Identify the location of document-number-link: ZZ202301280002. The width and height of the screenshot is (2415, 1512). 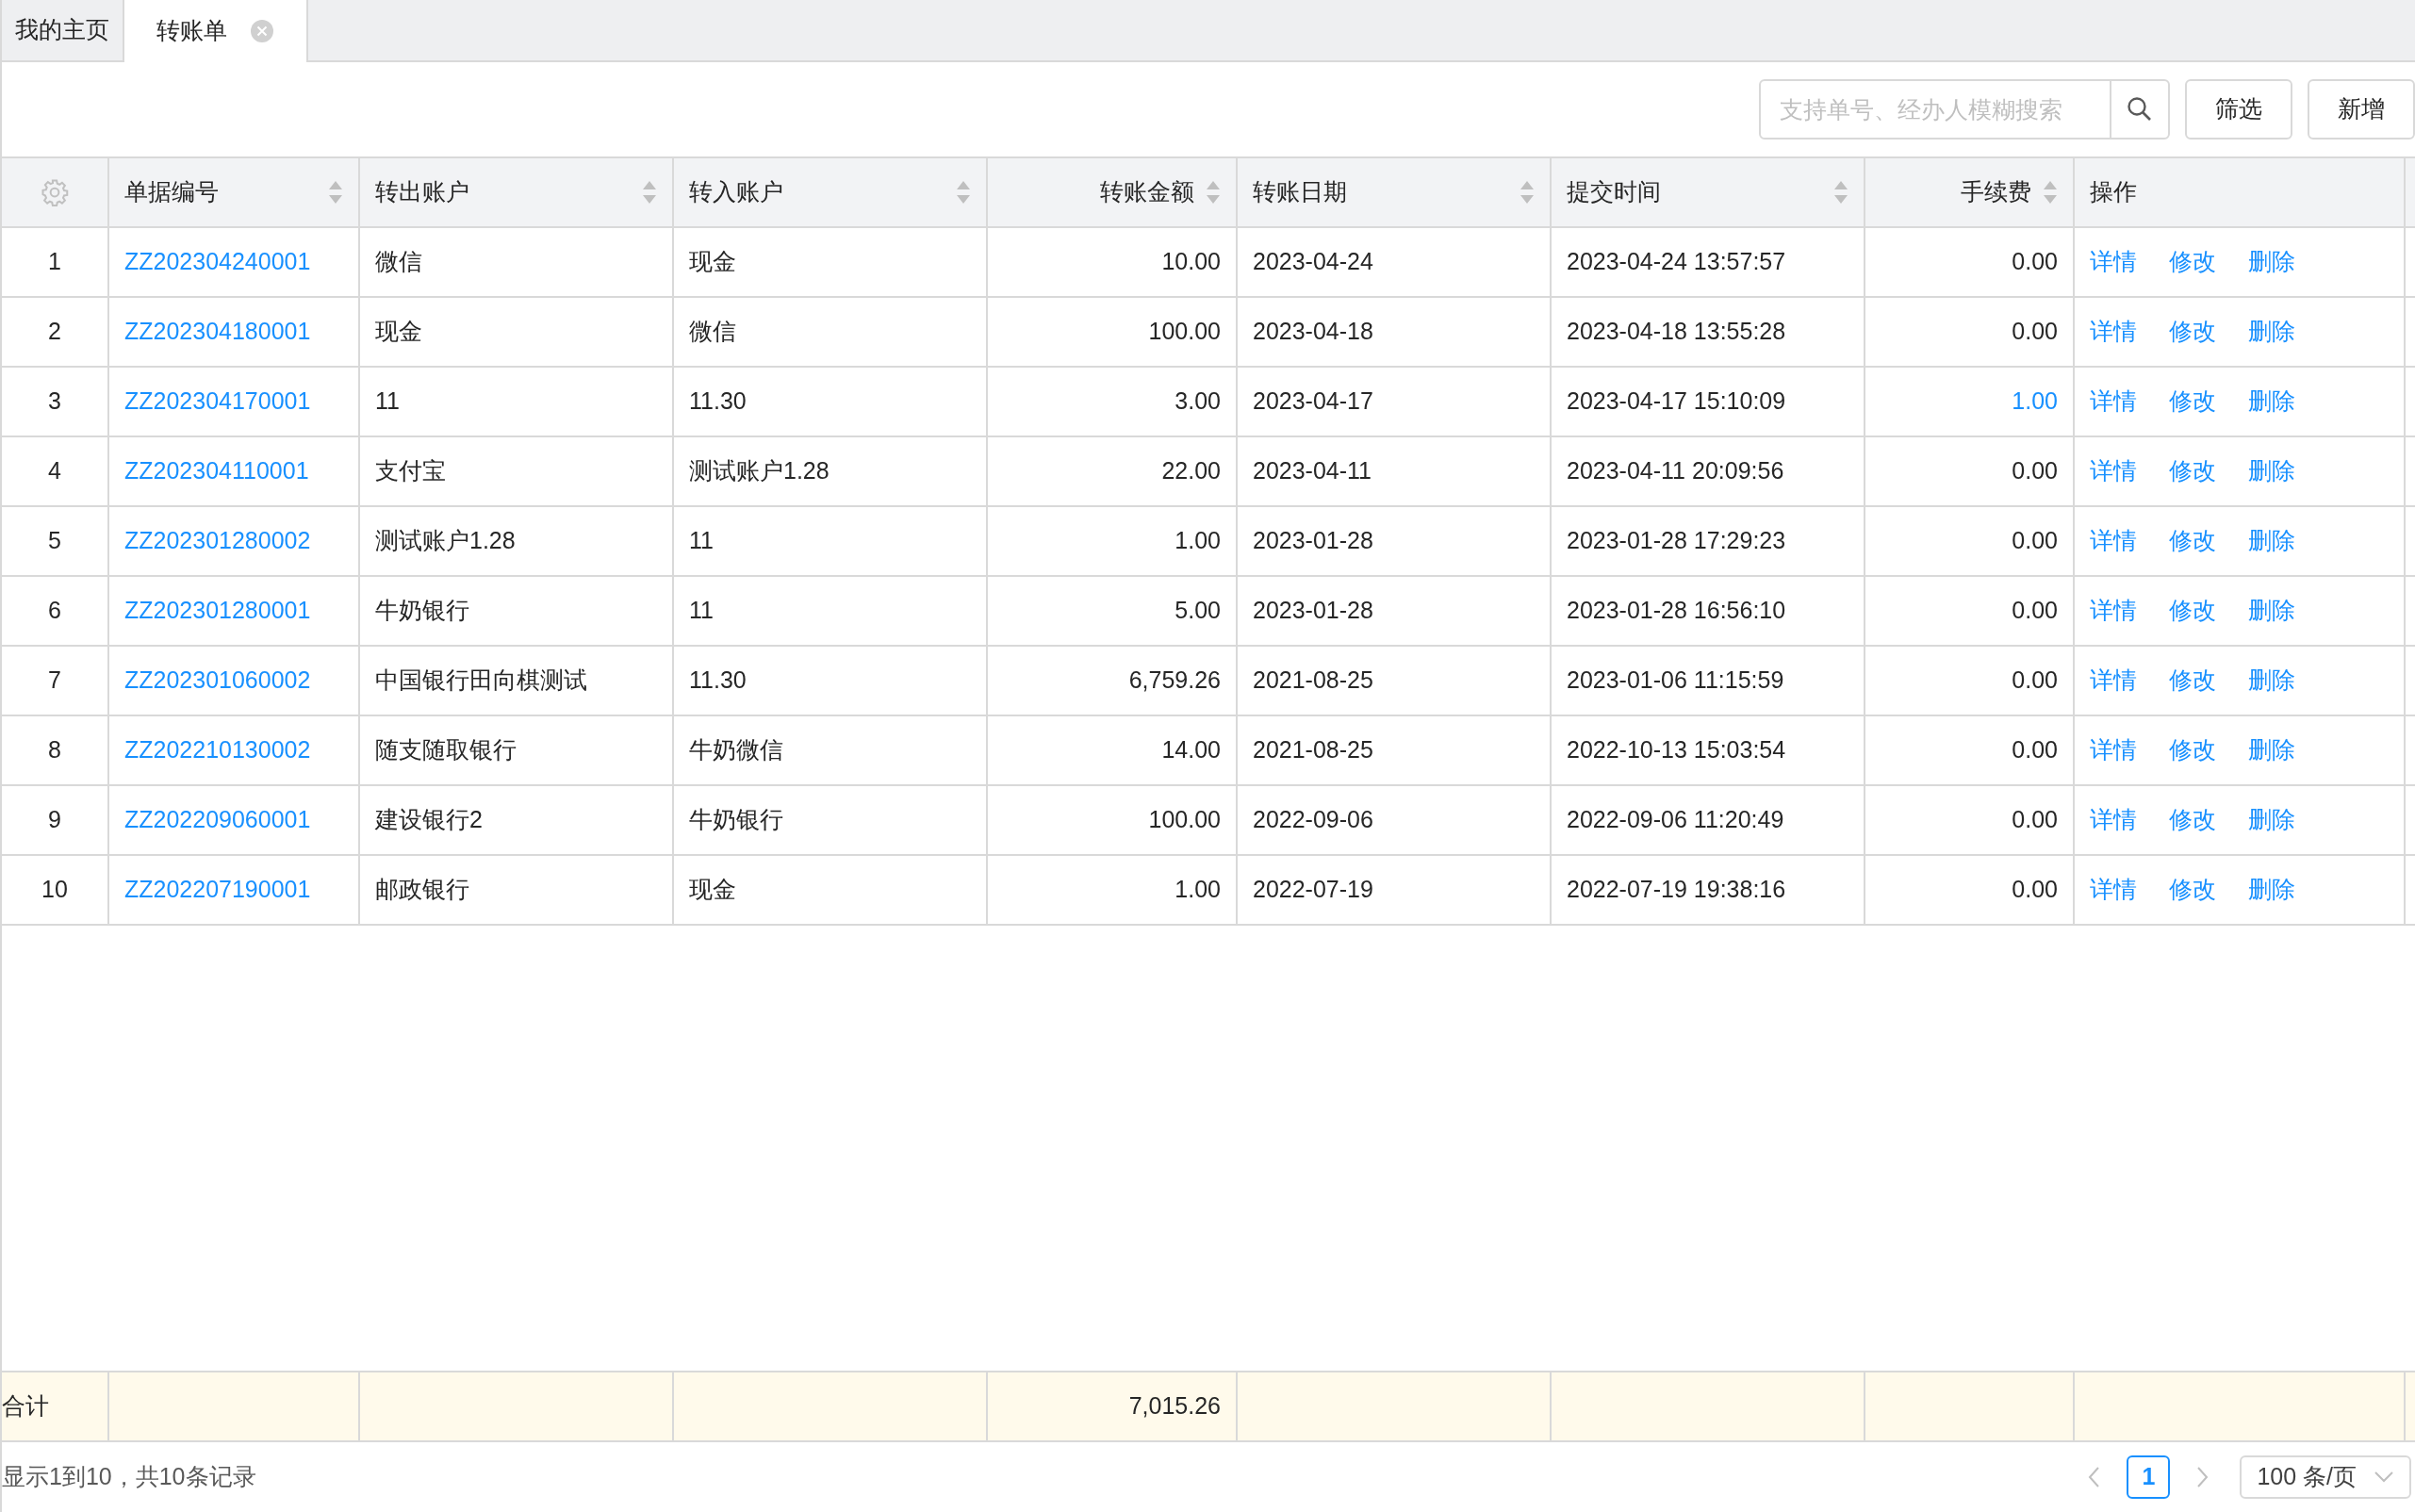
(235, 541).